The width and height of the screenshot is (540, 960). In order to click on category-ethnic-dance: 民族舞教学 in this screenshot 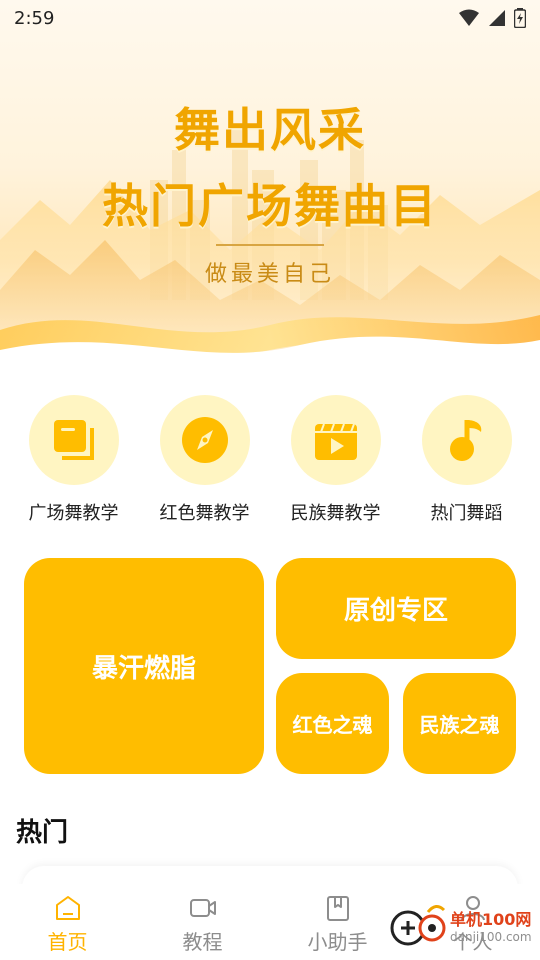, I will do `click(336, 460)`.